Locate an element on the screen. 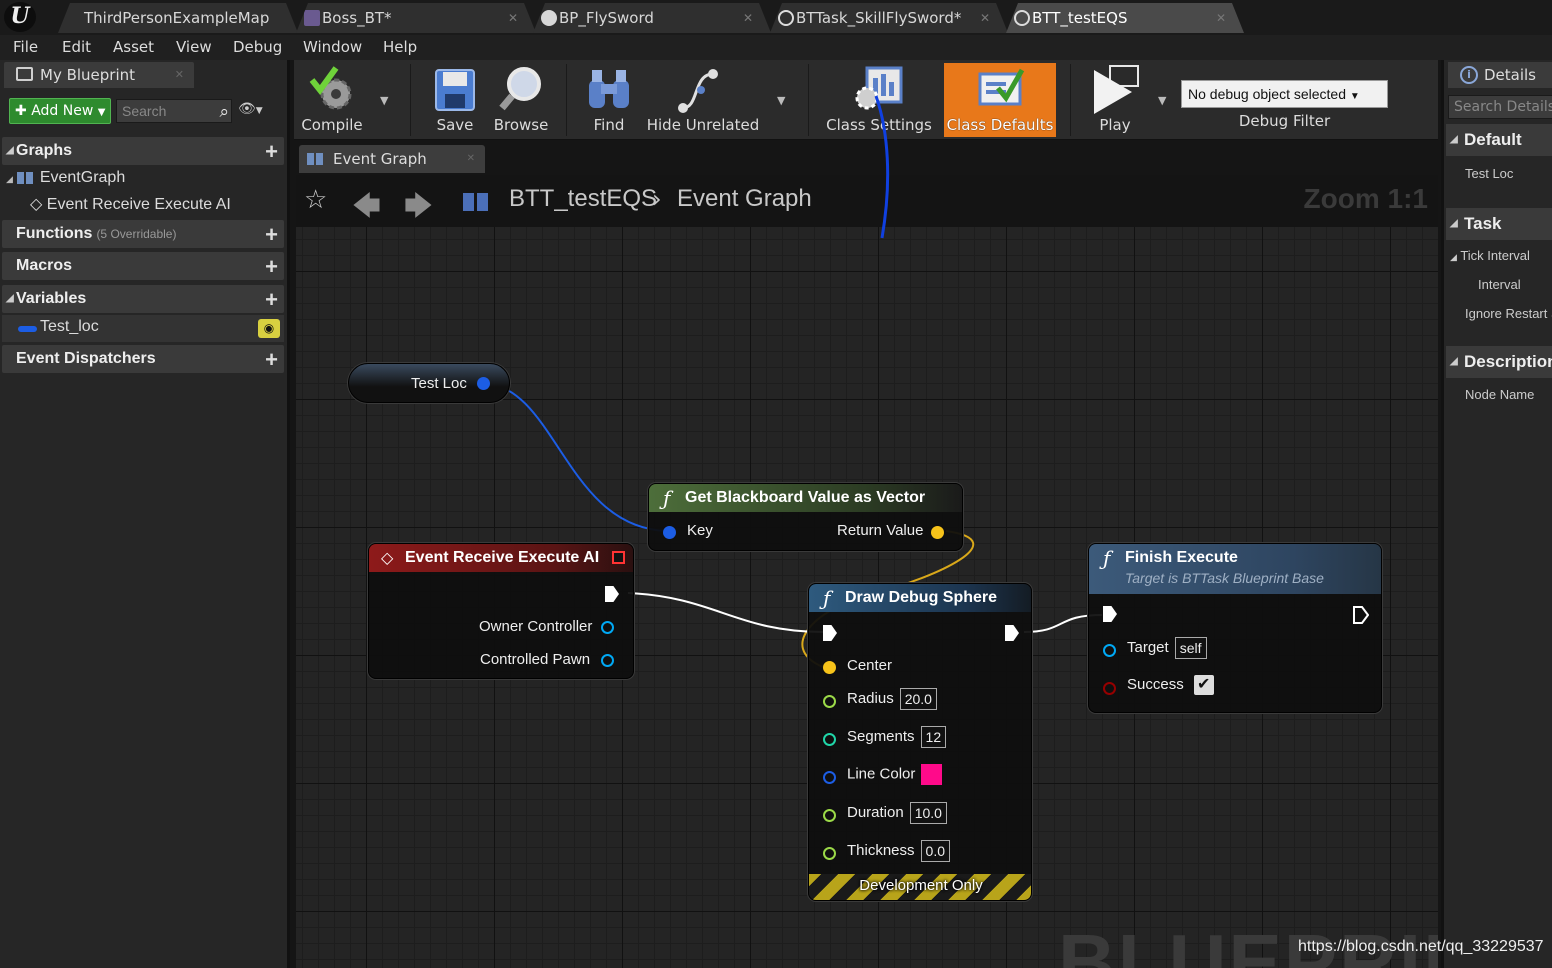 The width and height of the screenshot is (1552, 968). search-input: Search ⌕ is located at coordinates (174, 111).